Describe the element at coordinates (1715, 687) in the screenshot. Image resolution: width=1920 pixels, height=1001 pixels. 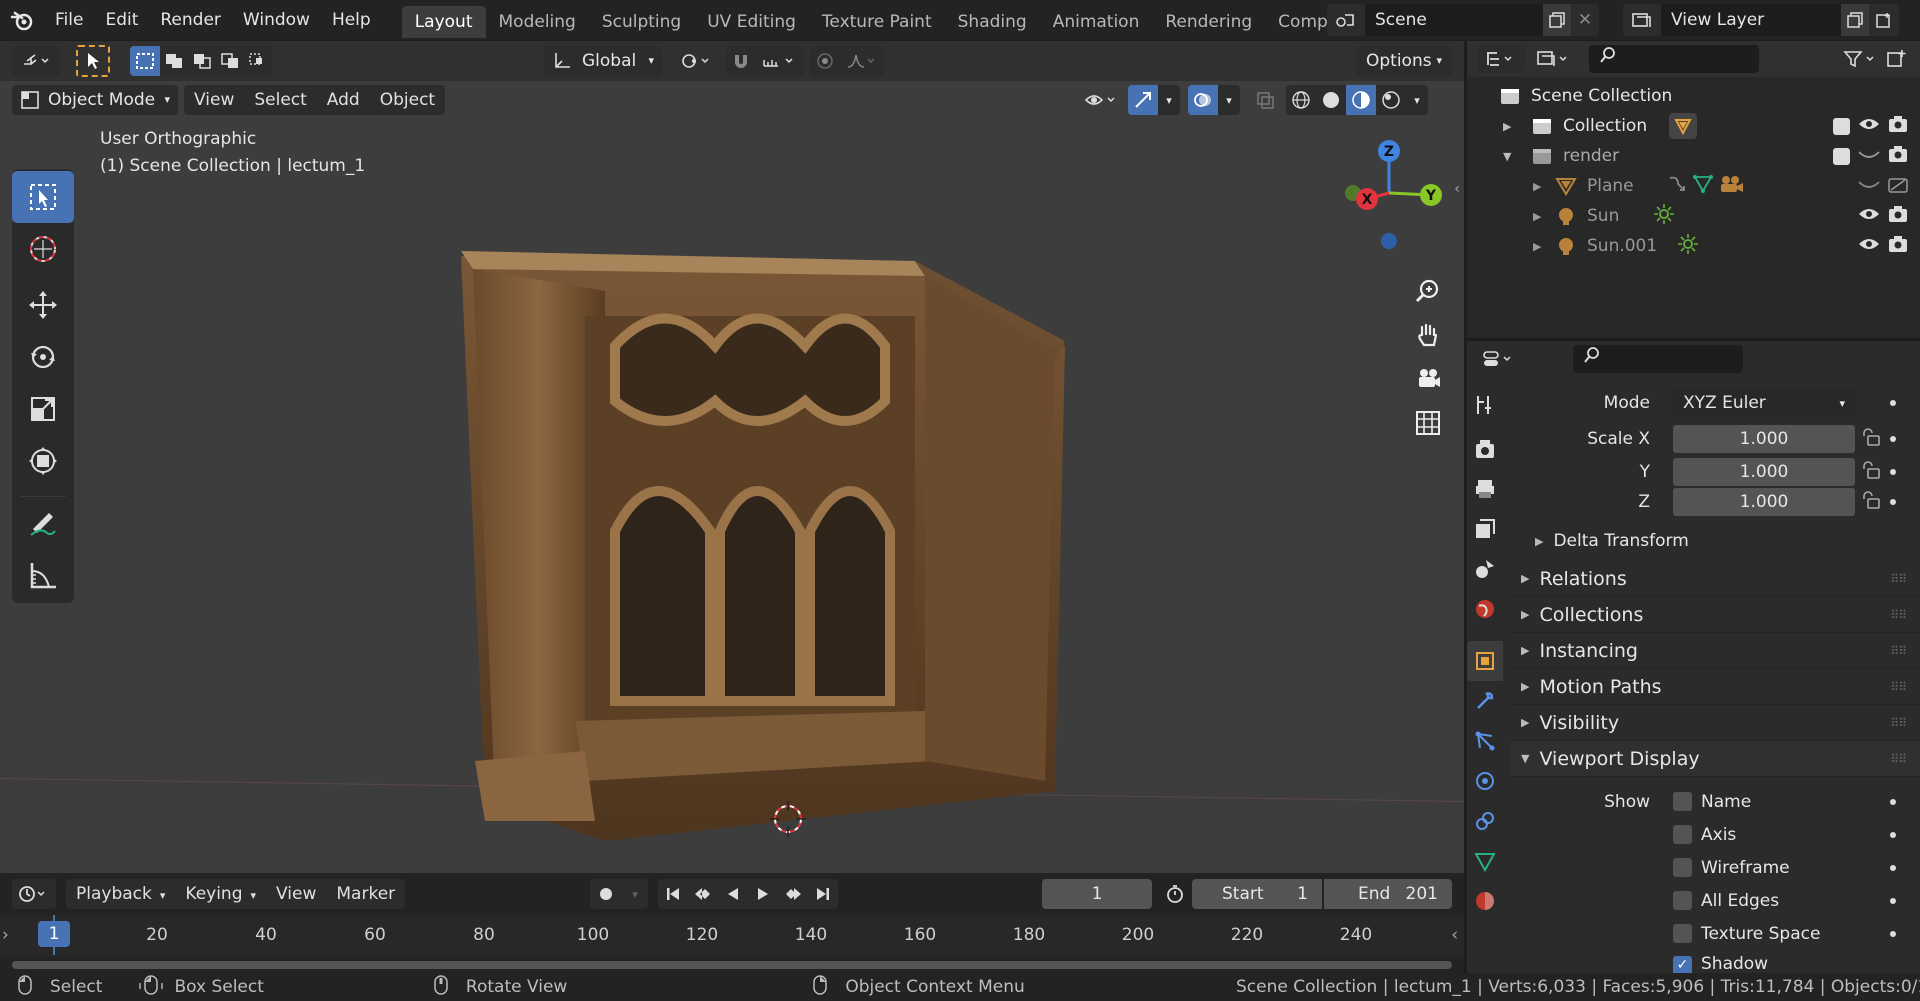
I see `section-motion-paths: ▶ Motion Paths ⠿⠿` at that location.